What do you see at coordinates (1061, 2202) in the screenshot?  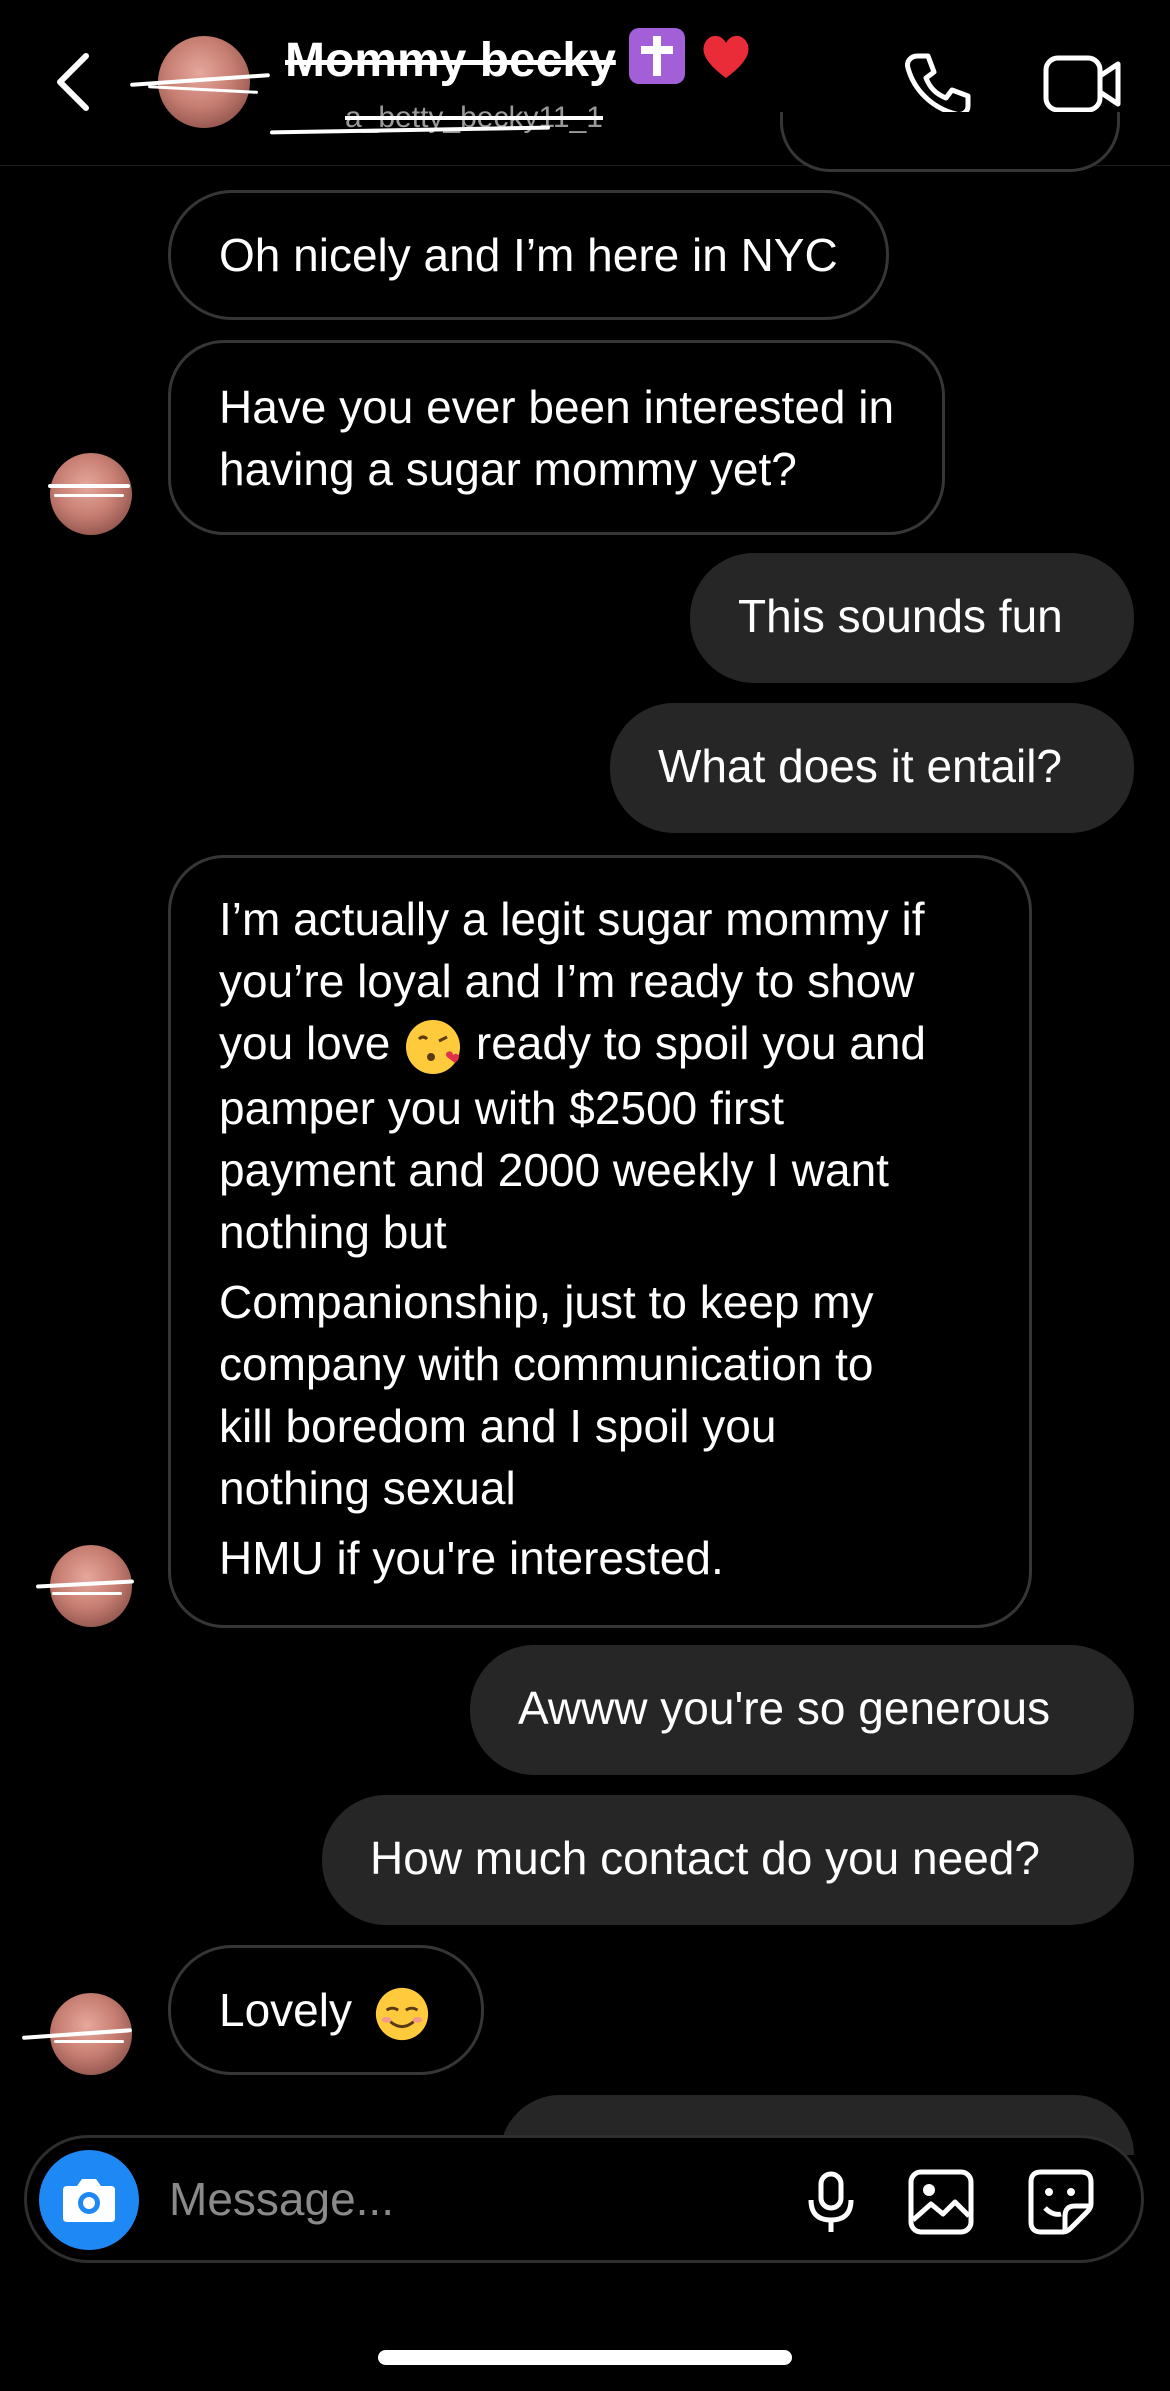 I see `sticker-icon` at bounding box center [1061, 2202].